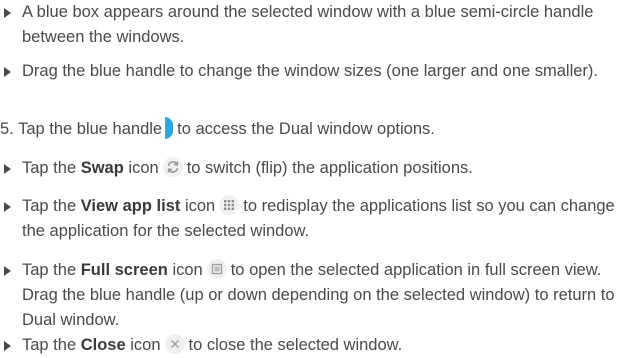 This screenshot has width=634, height=358. I want to click on swap-icon, so click(172, 167).